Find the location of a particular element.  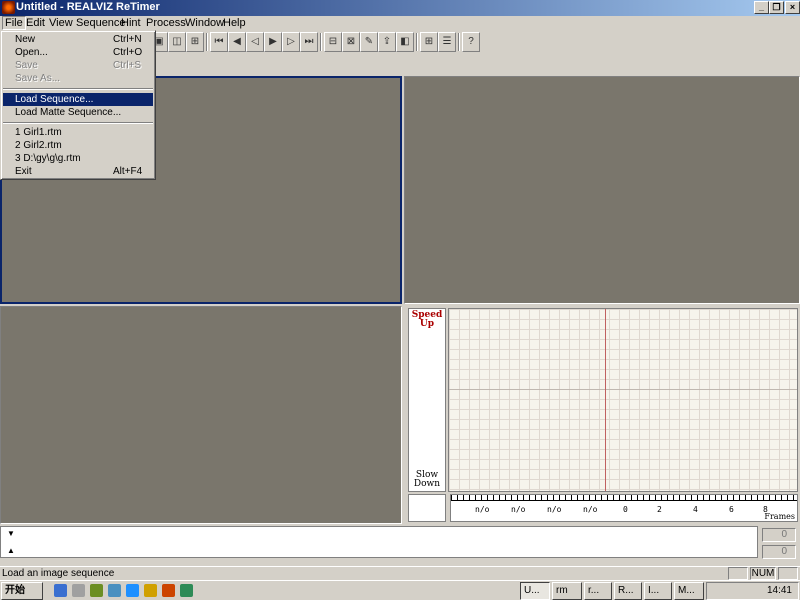

play-back-icon: ◁ is located at coordinates (255, 42).